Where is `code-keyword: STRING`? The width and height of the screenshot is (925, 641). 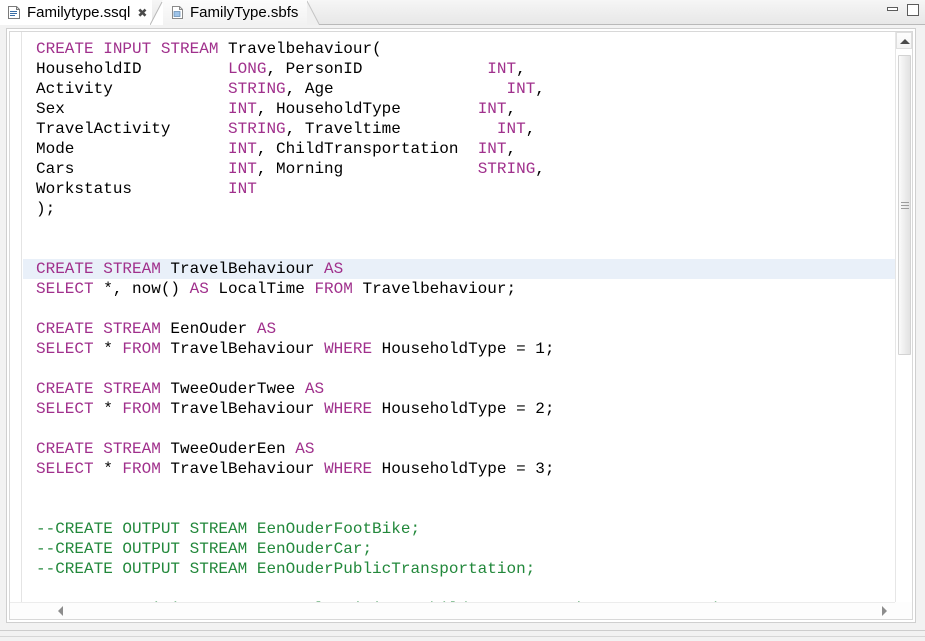
code-keyword: STRING is located at coordinates (506, 169).